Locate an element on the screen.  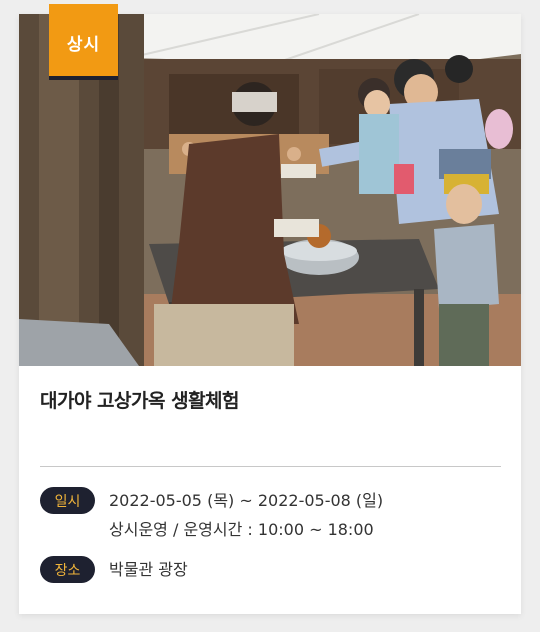
date-label-badge: 일시 is located at coordinates (67, 500).